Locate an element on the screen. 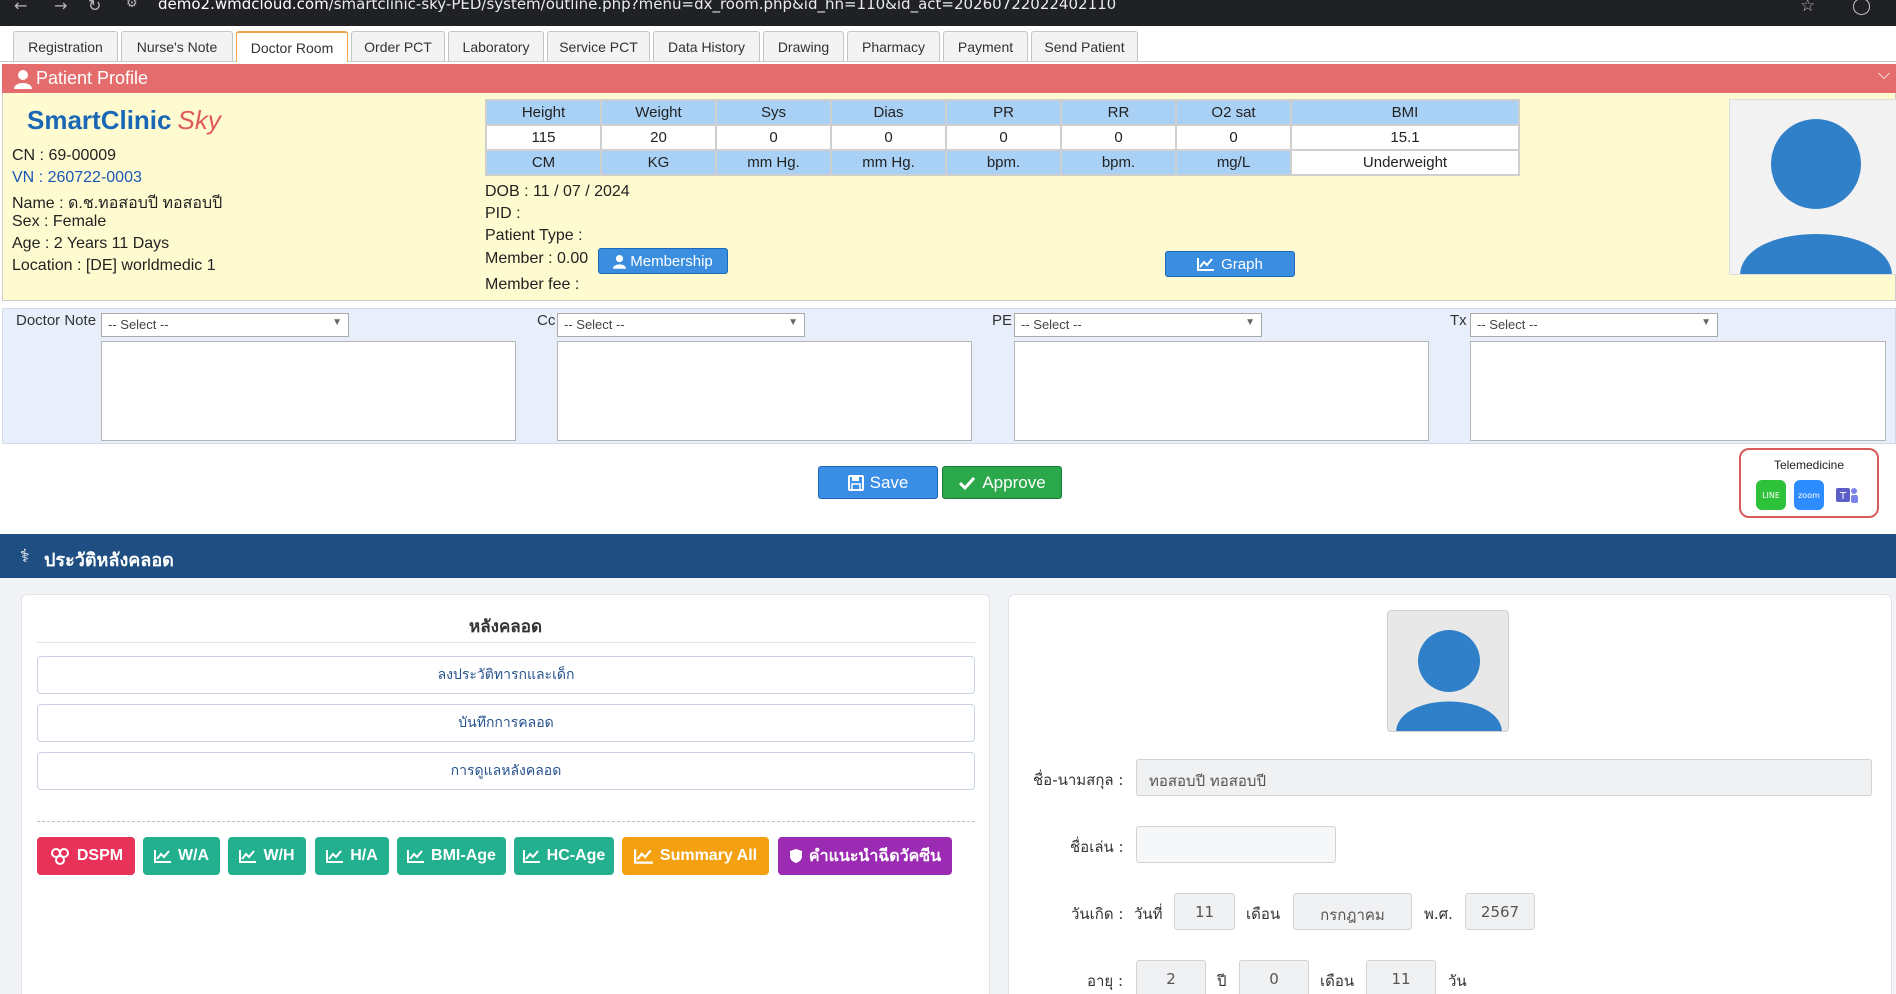  delivery-record-link: บันทึกการคลอด is located at coordinates (506, 723).